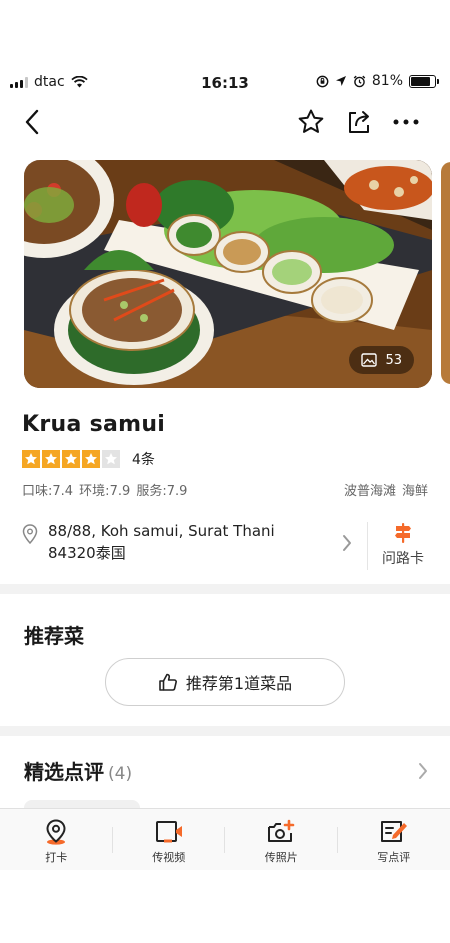 The width and height of the screenshot is (450, 943). I want to click on section-divider, so click(225, 589).